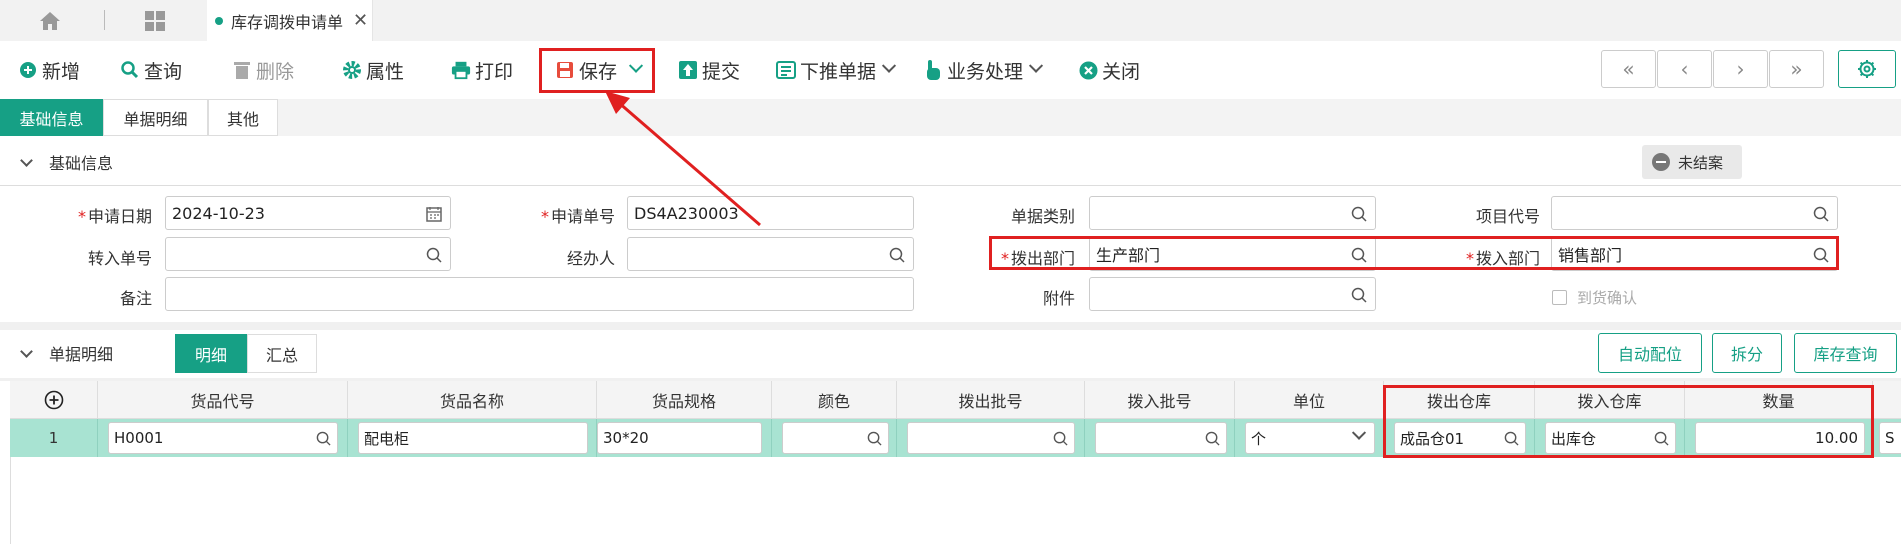  I want to click on apply-date-field: 2024-10-23, so click(308, 213).